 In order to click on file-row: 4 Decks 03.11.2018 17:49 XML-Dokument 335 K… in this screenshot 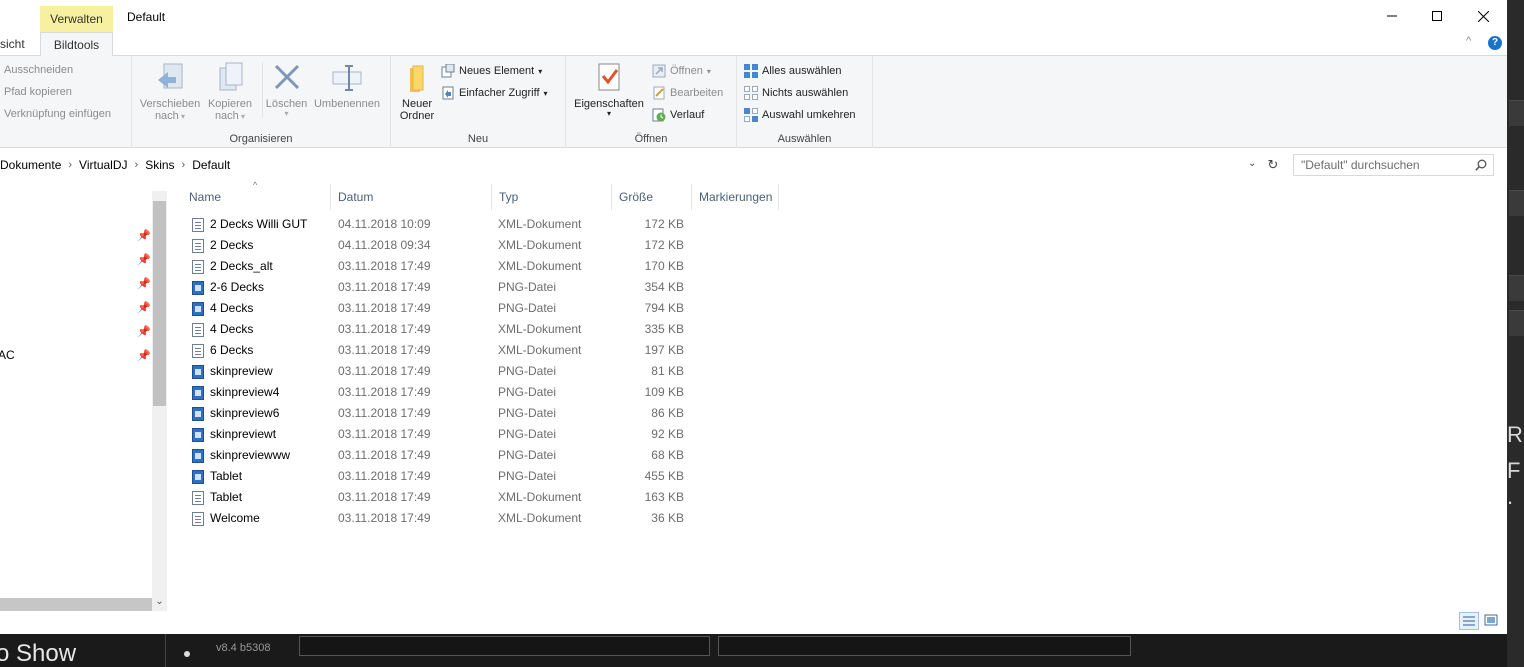, I will do `click(438, 329)`.